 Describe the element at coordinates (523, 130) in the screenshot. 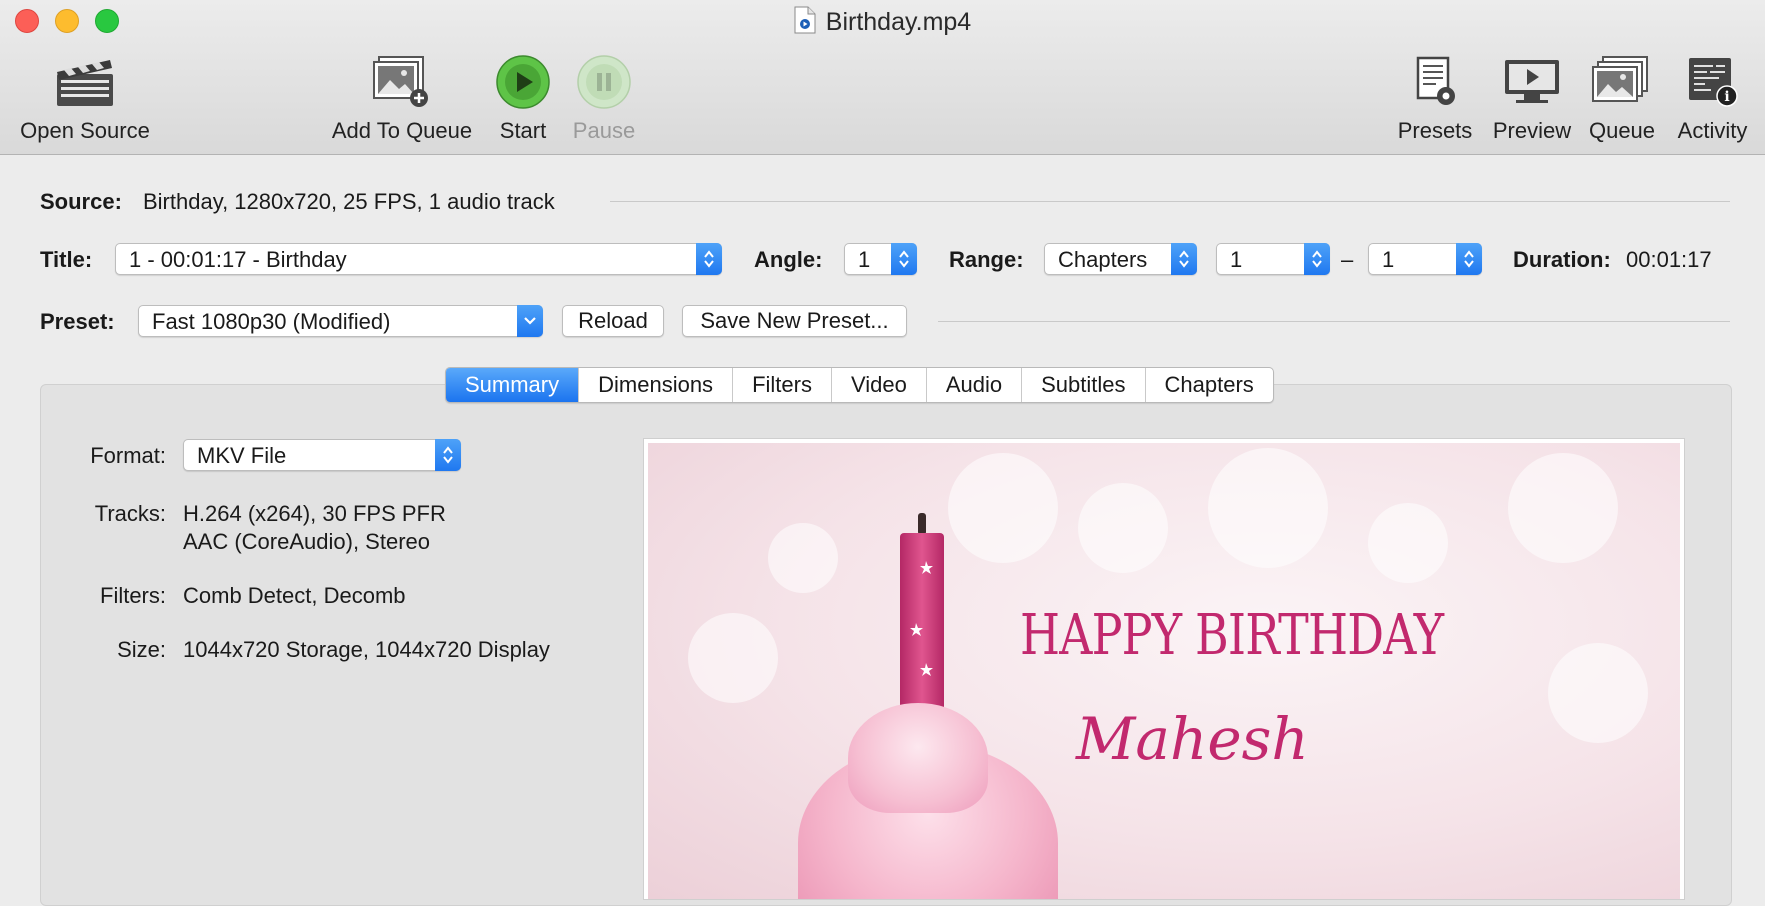

I see `start-label: Start` at that location.